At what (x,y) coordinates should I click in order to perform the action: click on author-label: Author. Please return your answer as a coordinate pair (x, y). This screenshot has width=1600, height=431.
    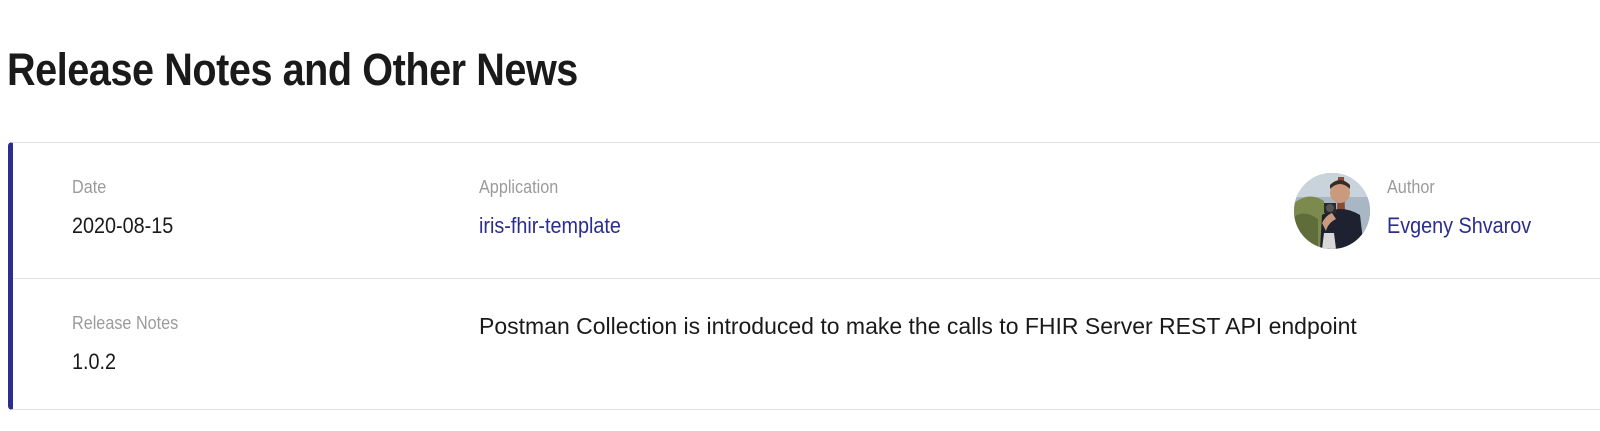
    Looking at the image, I should click on (1411, 187).